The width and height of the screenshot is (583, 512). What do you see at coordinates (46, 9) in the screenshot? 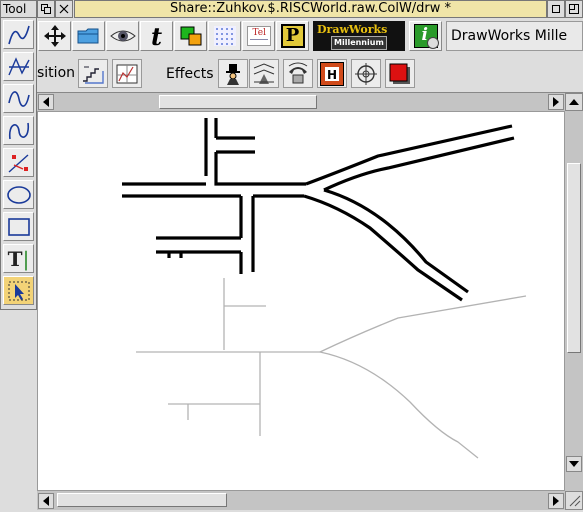
I see `back-icon` at bounding box center [46, 9].